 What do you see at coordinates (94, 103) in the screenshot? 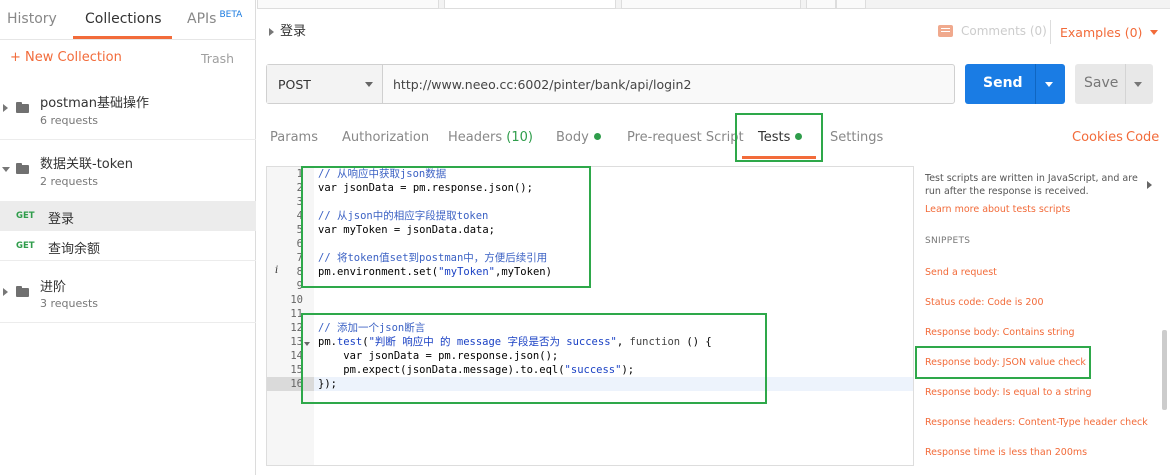
I see `collection-name: postman基础操作` at bounding box center [94, 103].